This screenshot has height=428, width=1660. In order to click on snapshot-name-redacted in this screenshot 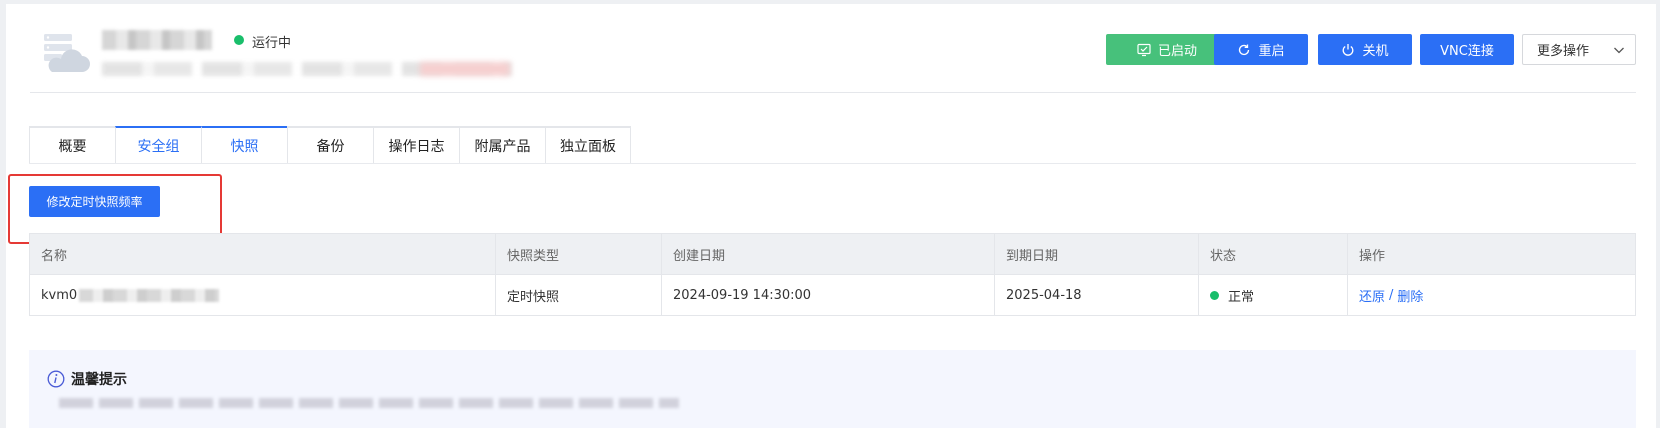, I will do `click(149, 295)`.